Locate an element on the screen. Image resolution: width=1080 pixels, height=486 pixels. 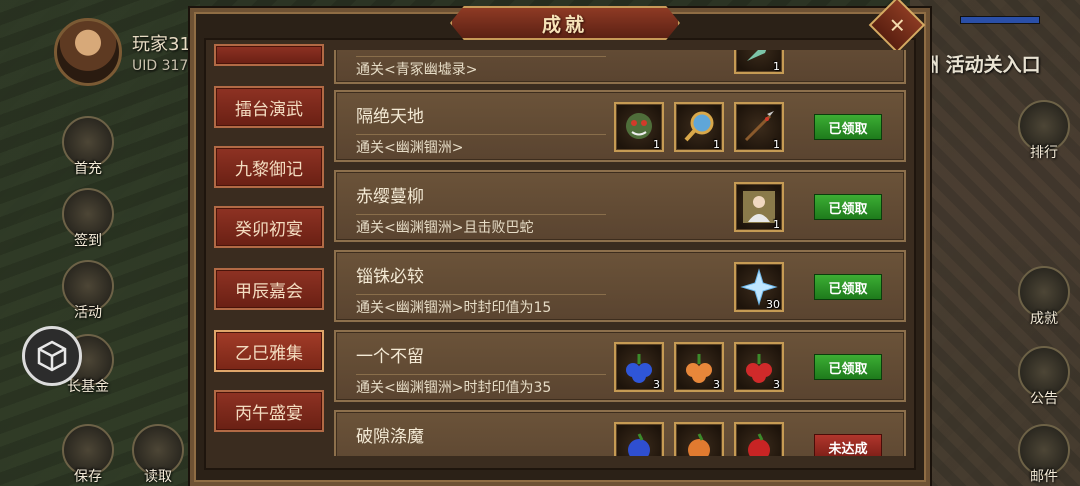
achievement-row: 隔绝天地 通关<幽渊锢洲> 1 1 1 已领取 is located at coordinates (620, 126).